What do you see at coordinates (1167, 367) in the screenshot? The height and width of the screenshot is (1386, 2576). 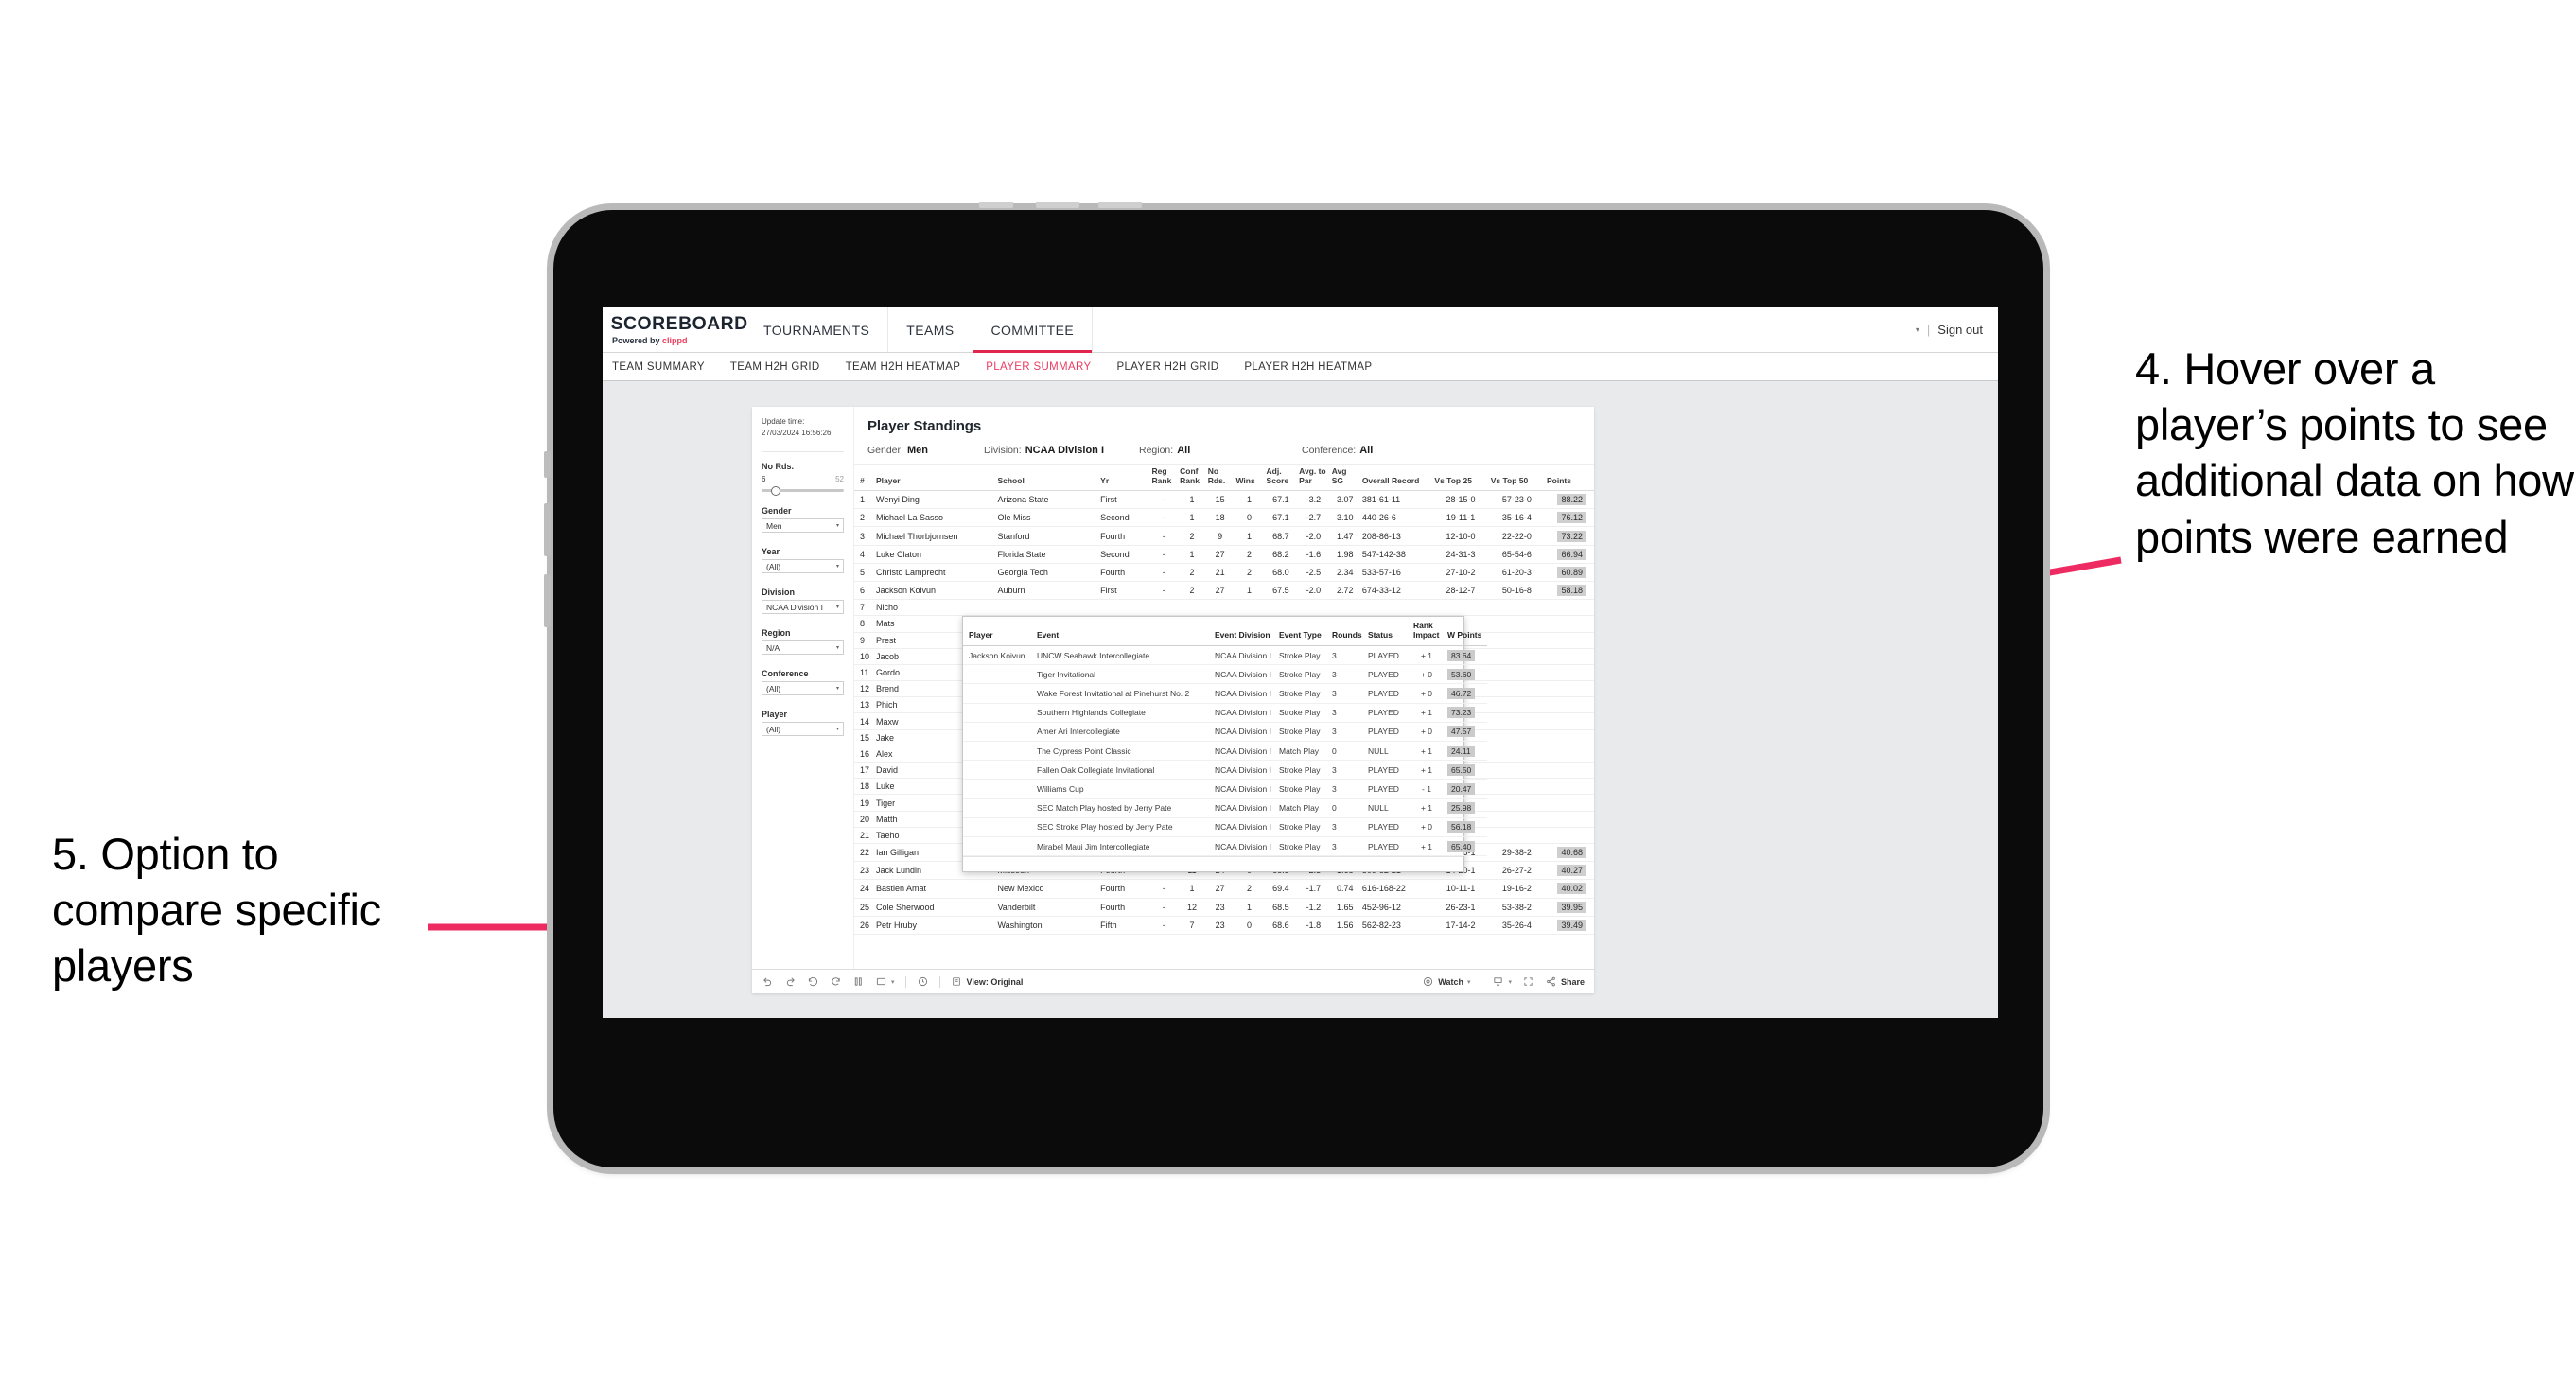 I see `tab-player-h2h-grid: PLAYER H2H GRID` at bounding box center [1167, 367].